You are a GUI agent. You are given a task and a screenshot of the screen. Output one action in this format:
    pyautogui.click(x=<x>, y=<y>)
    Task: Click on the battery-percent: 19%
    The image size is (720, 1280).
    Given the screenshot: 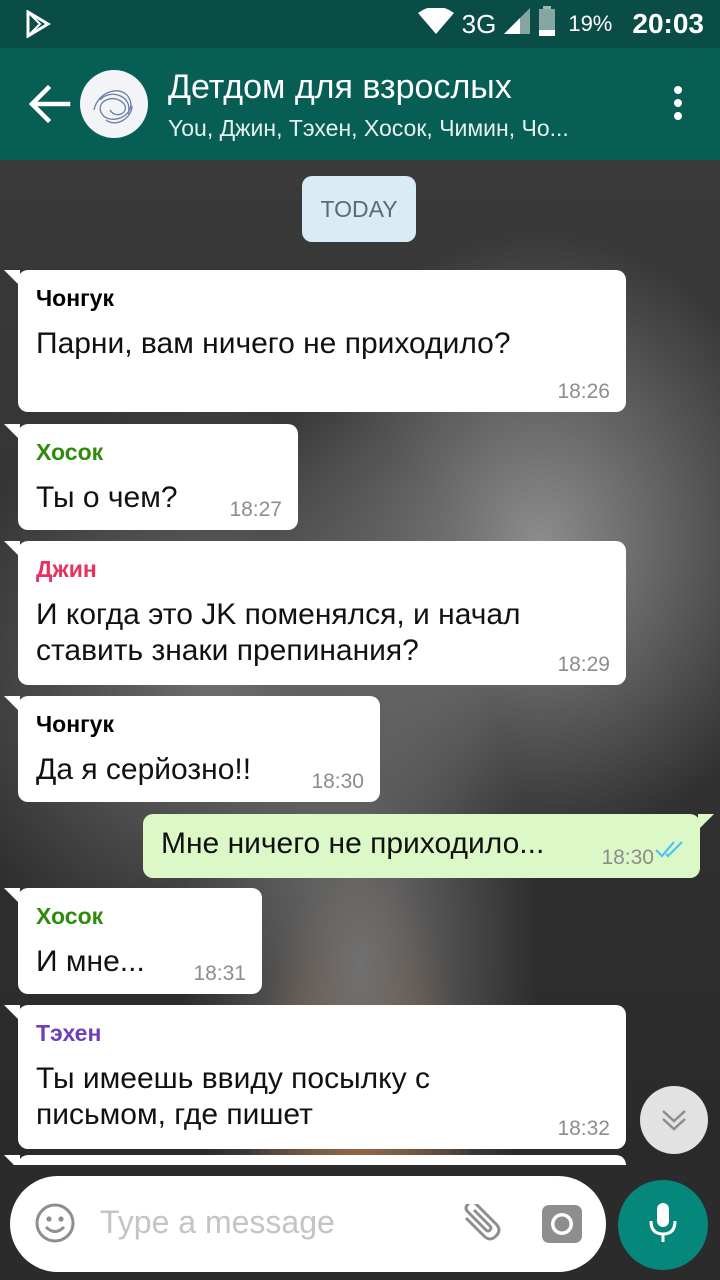 What is the action you would take?
    pyautogui.click(x=590, y=23)
    